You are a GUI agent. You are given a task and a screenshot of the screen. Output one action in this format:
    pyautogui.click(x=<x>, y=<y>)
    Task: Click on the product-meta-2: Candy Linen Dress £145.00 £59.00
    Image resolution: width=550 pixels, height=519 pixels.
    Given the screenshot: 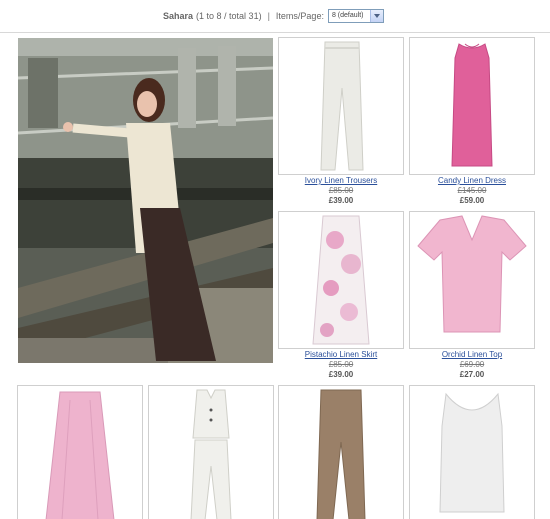 What is the action you would take?
    pyautogui.click(x=472, y=191)
    